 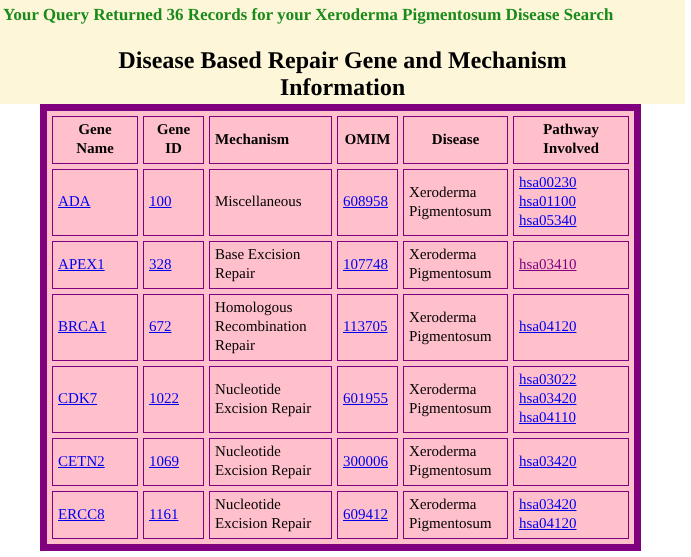 What do you see at coordinates (365, 327) in the screenshot?
I see `omim-link: 113705` at bounding box center [365, 327].